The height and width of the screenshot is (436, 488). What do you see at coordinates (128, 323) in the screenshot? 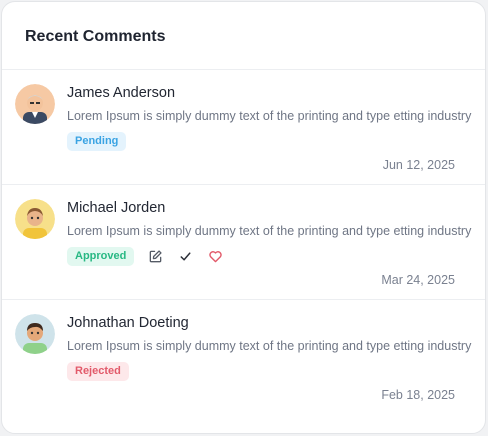
I see `commenter-name: Johnathan Doeting` at bounding box center [128, 323].